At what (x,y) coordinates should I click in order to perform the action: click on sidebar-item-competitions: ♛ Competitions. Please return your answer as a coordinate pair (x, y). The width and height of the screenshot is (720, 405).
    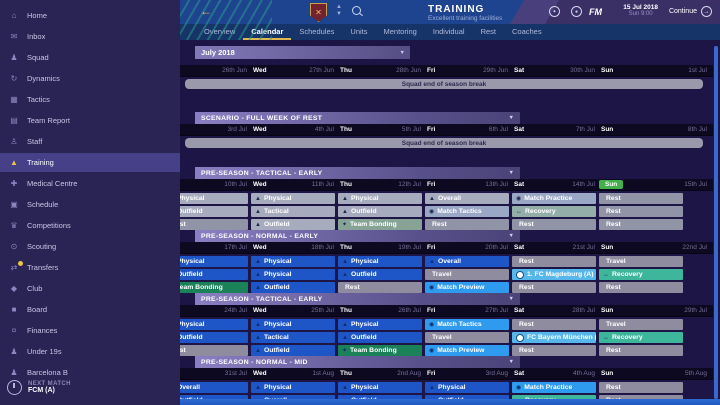
    Looking at the image, I should click on (90, 225).